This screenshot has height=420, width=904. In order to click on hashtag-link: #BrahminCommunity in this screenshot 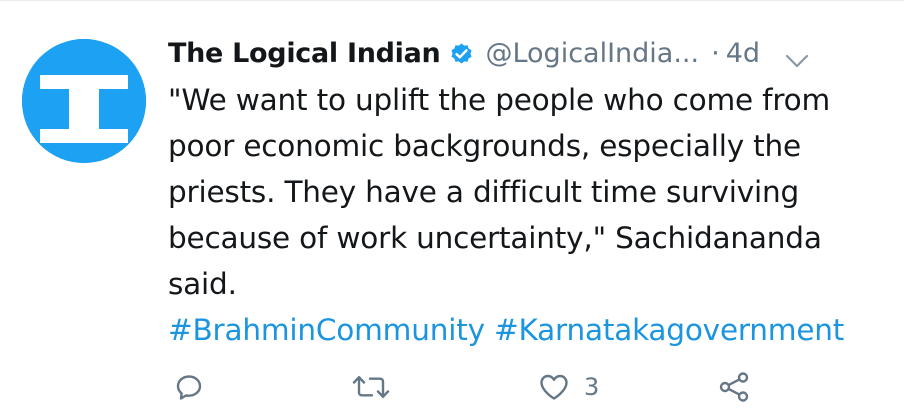, I will do `click(326, 330)`.